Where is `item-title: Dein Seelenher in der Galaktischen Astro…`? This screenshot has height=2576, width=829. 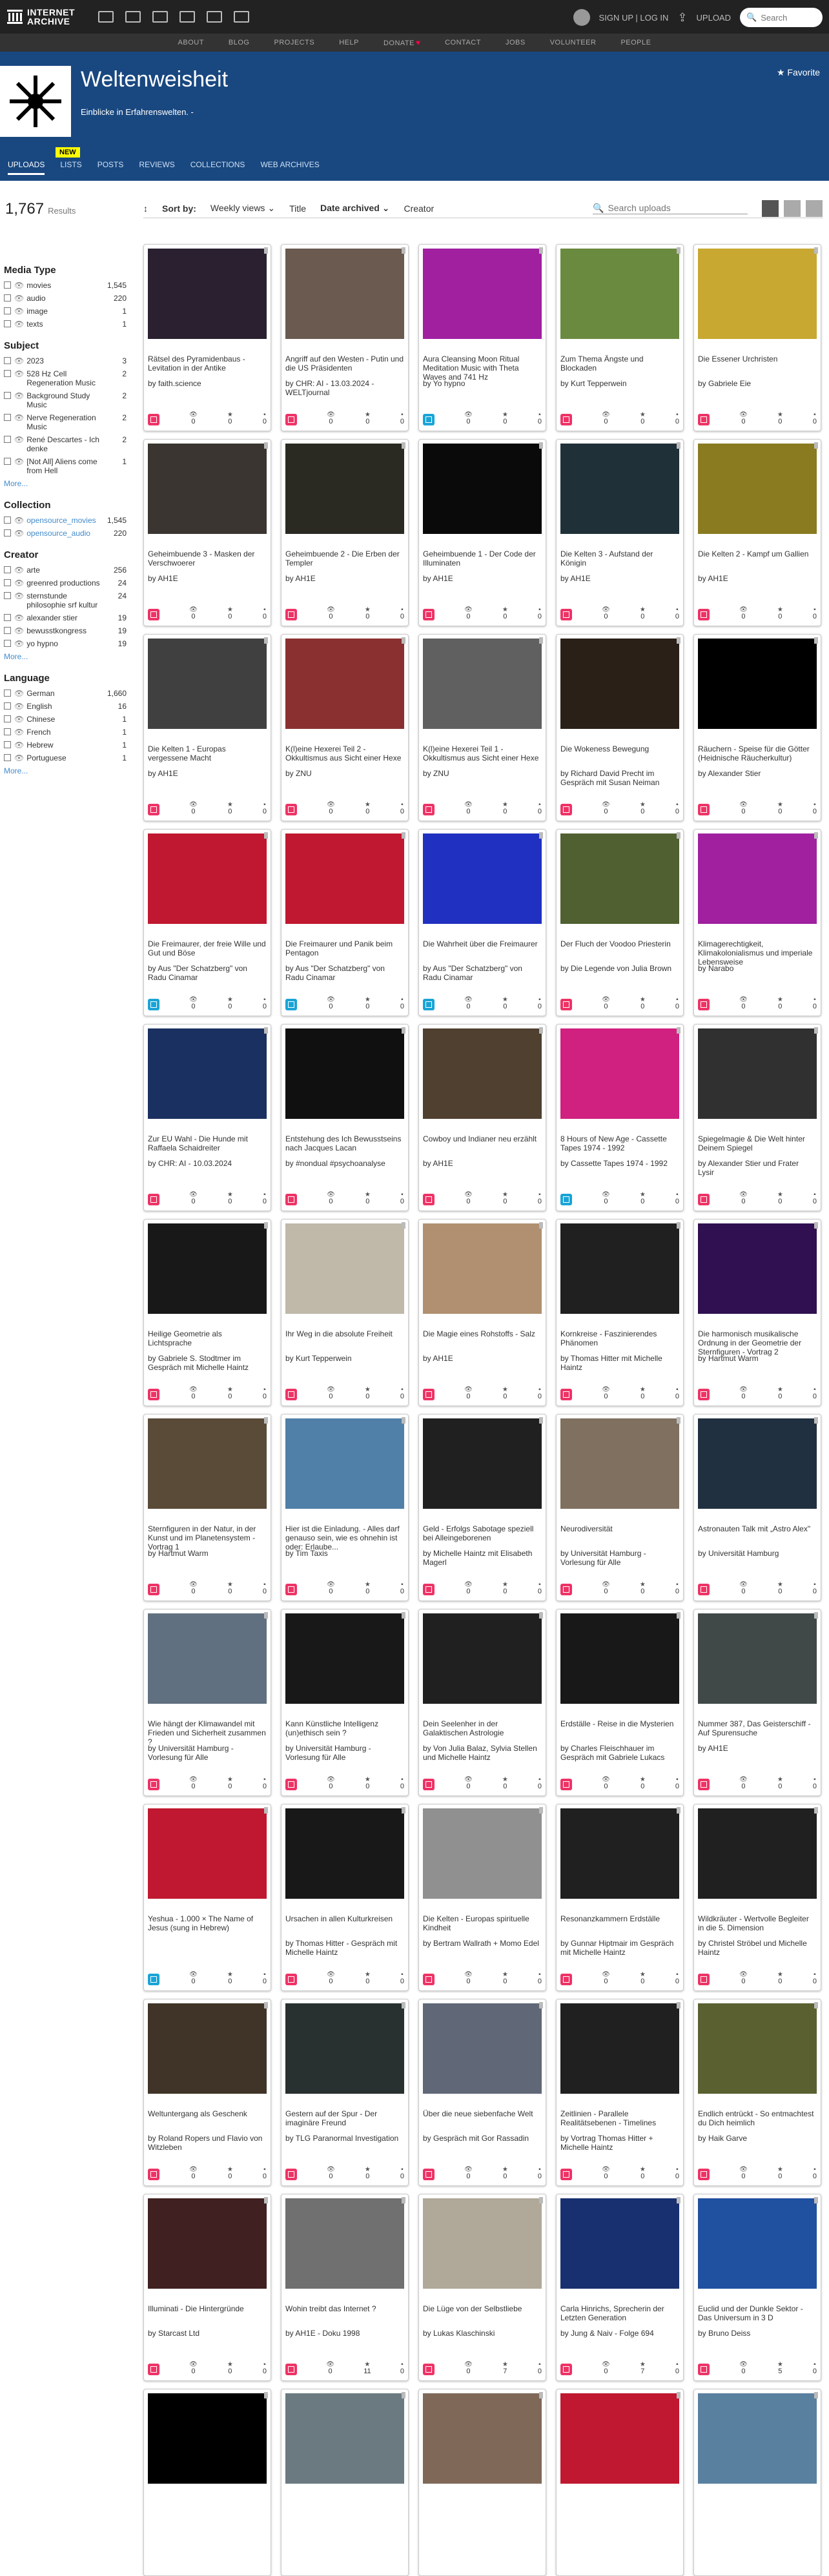
item-title: Dein Seelenher in der Galaktischen Astro… is located at coordinates (482, 1728).